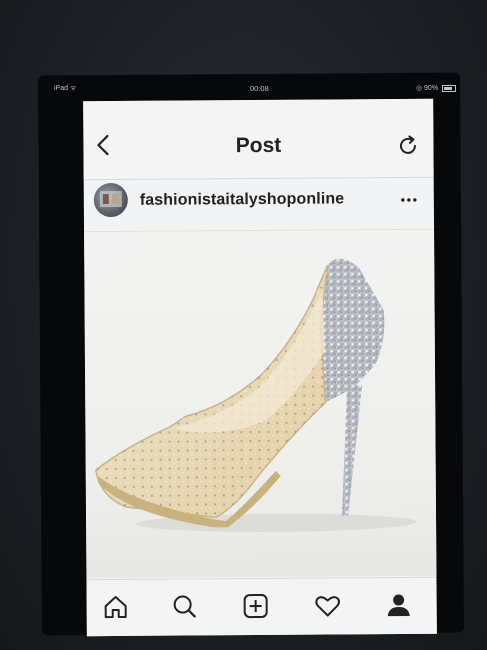  I want to click on username-link: fashionistaitalyshoponline, so click(242, 199).